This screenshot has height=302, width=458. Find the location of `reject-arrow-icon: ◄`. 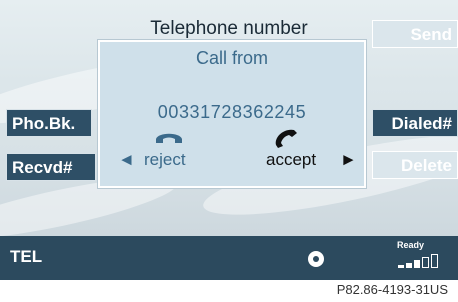

reject-arrow-icon: ◄ is located at coordinates (126, 160).